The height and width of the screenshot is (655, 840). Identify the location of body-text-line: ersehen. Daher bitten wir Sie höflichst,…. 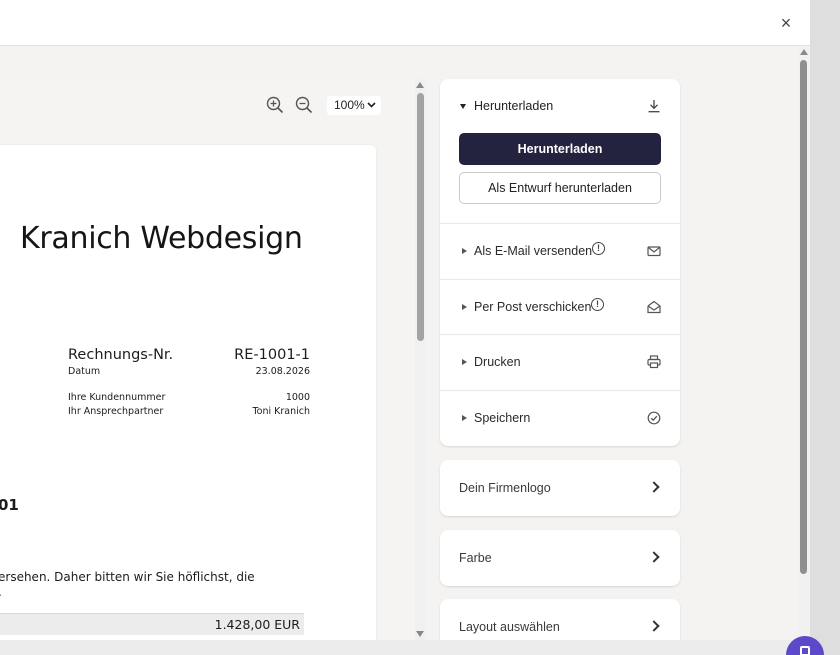
(127, 577).